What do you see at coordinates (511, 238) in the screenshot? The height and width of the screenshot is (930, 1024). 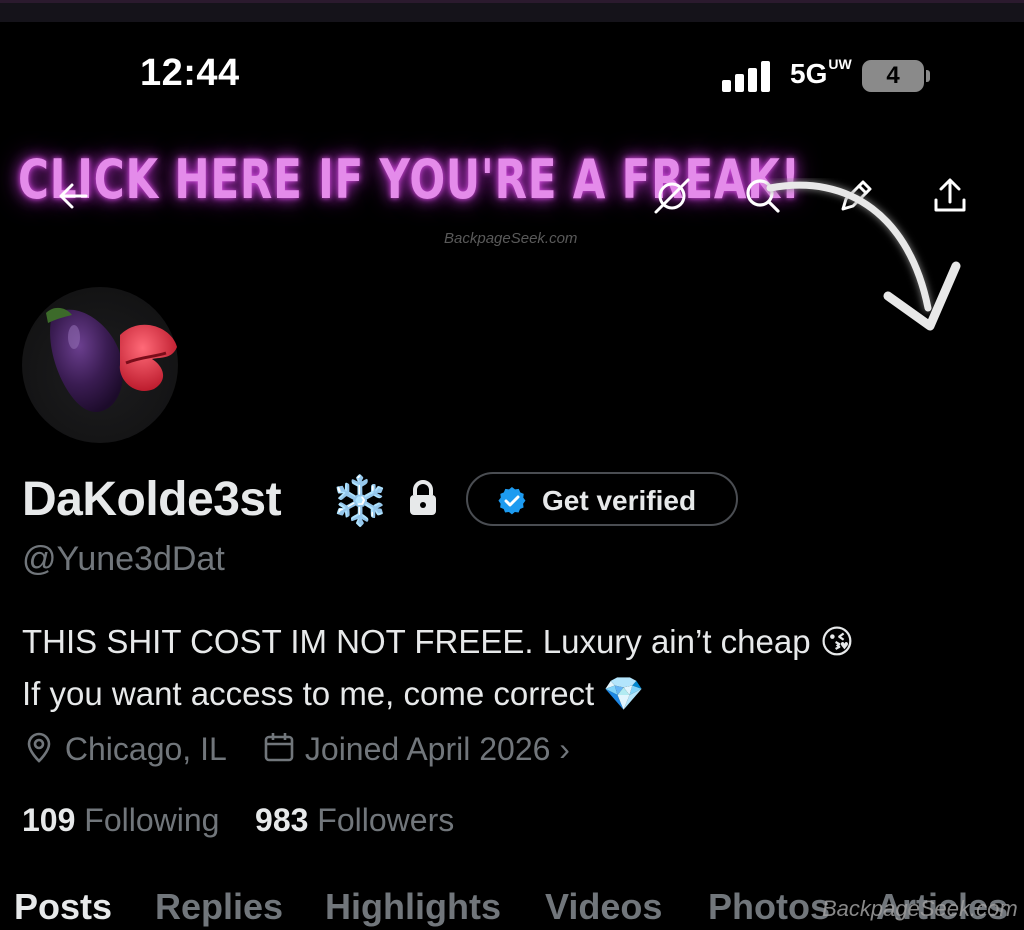 I see `watermark-top: BackpageSeek.com` at bounding box center [511, 238].